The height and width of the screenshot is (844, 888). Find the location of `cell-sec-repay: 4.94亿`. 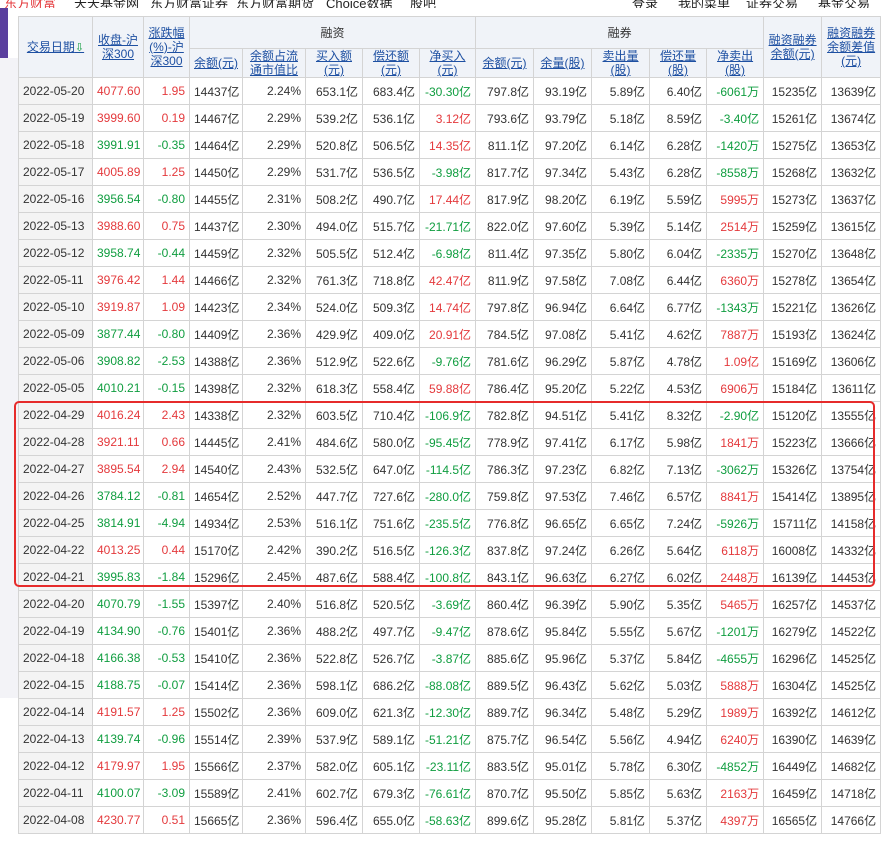

cell-sec-repay: 4.94亿 is located at coordinates (678, 739).